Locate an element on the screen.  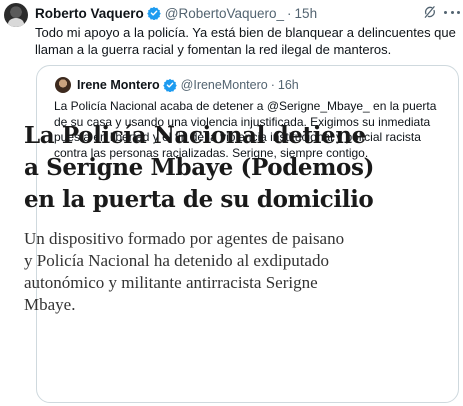
quoted-author-handle: @IreneMontero is located at coordinates (224, 85).